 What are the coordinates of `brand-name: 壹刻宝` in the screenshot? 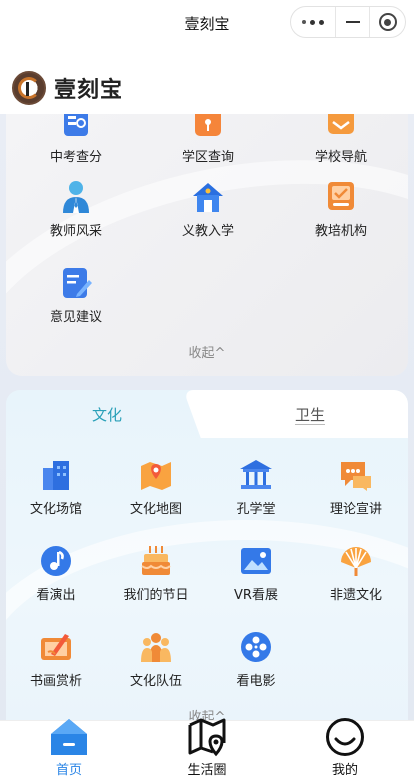 It's located at (89, 90).